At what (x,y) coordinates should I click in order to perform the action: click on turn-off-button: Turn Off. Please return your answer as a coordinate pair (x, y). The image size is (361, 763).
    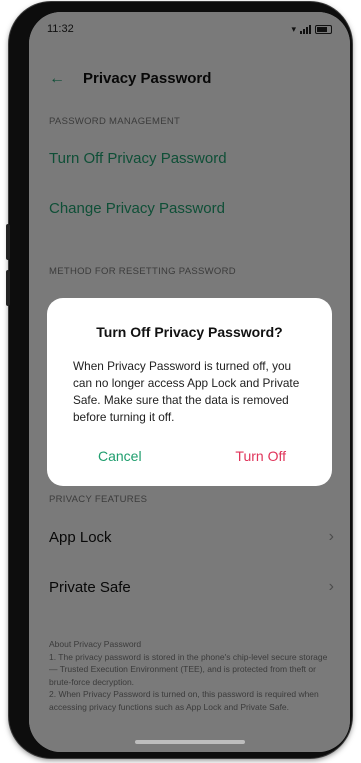
    Looking at the image, I should click on (260, 456).